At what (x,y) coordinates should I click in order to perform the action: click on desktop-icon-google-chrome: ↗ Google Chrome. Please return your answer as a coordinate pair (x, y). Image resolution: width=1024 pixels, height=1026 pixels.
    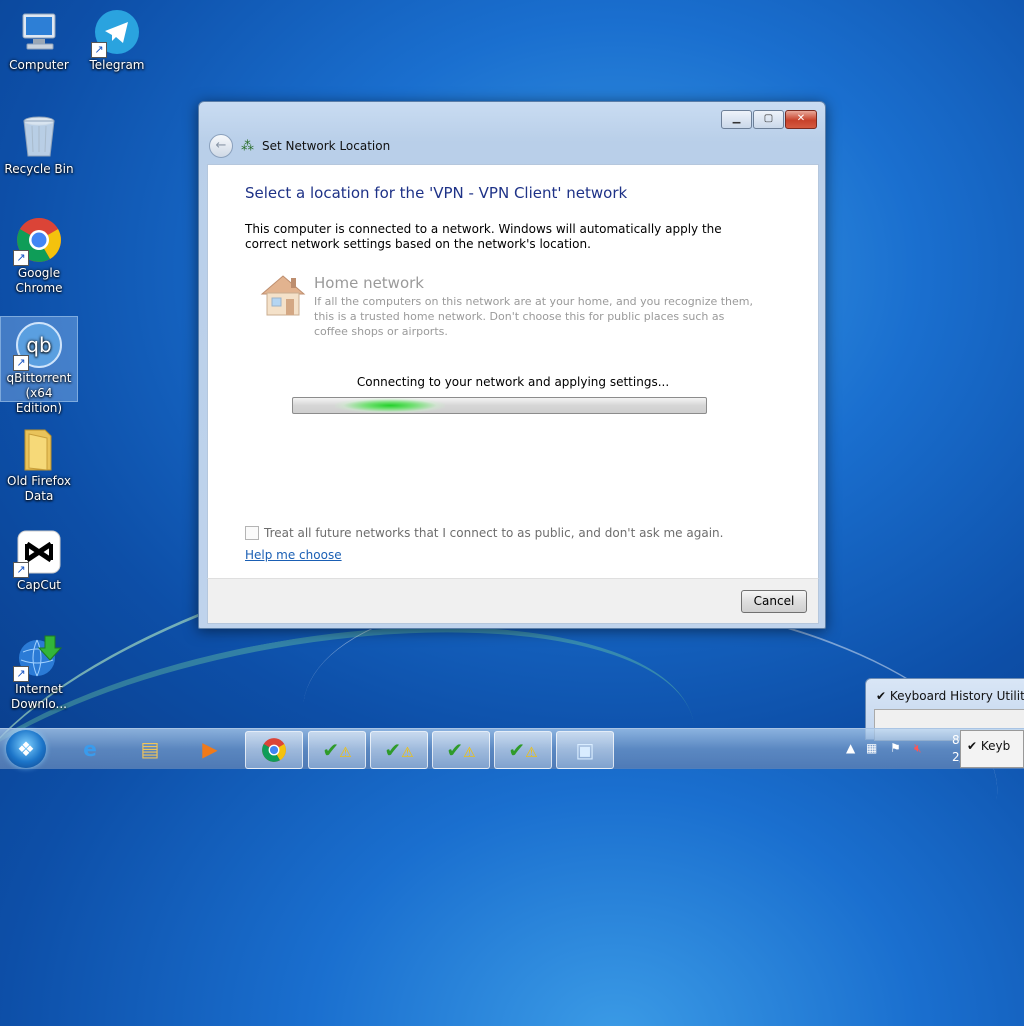
    Looking at the image, I should click on (39, 254).